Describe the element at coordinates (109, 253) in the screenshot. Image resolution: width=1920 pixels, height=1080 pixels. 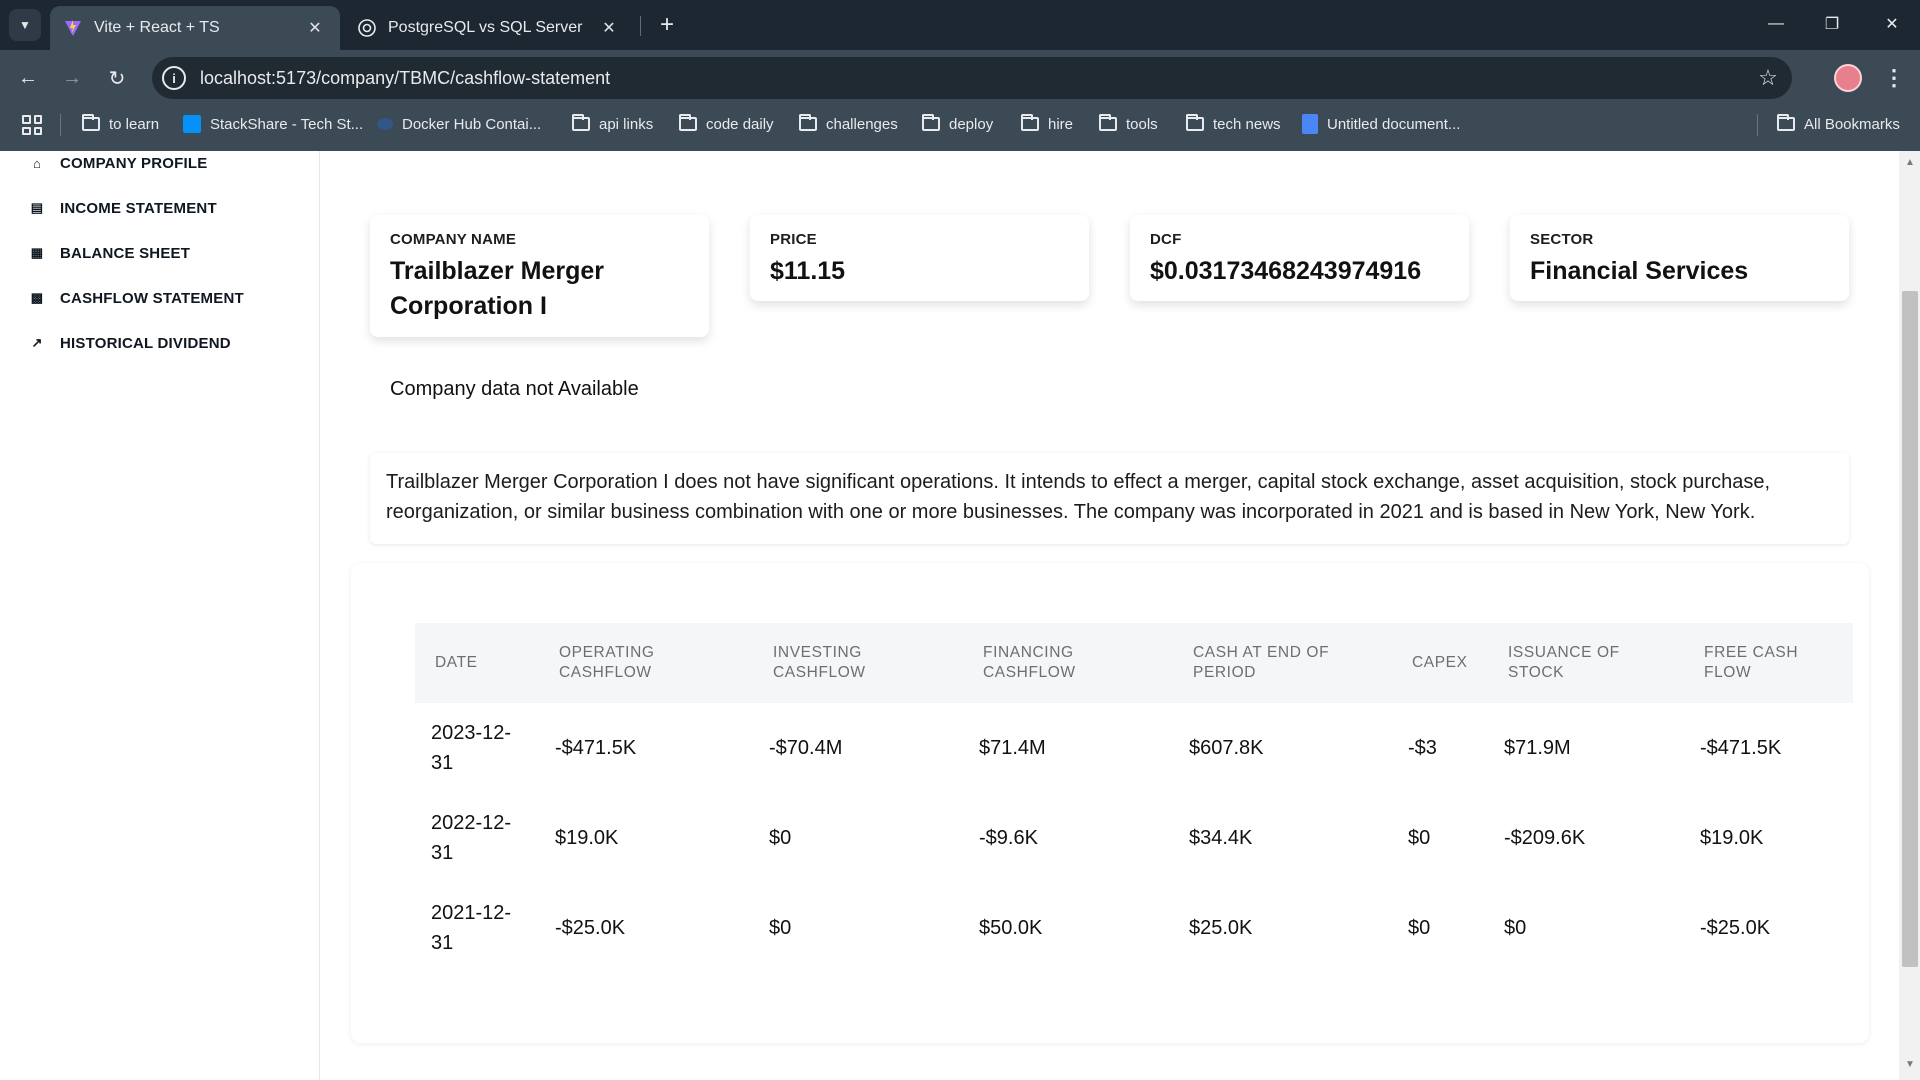
I see `sidebar-item-balance-sheet: ▦ BALANCE SHEET` at that location.